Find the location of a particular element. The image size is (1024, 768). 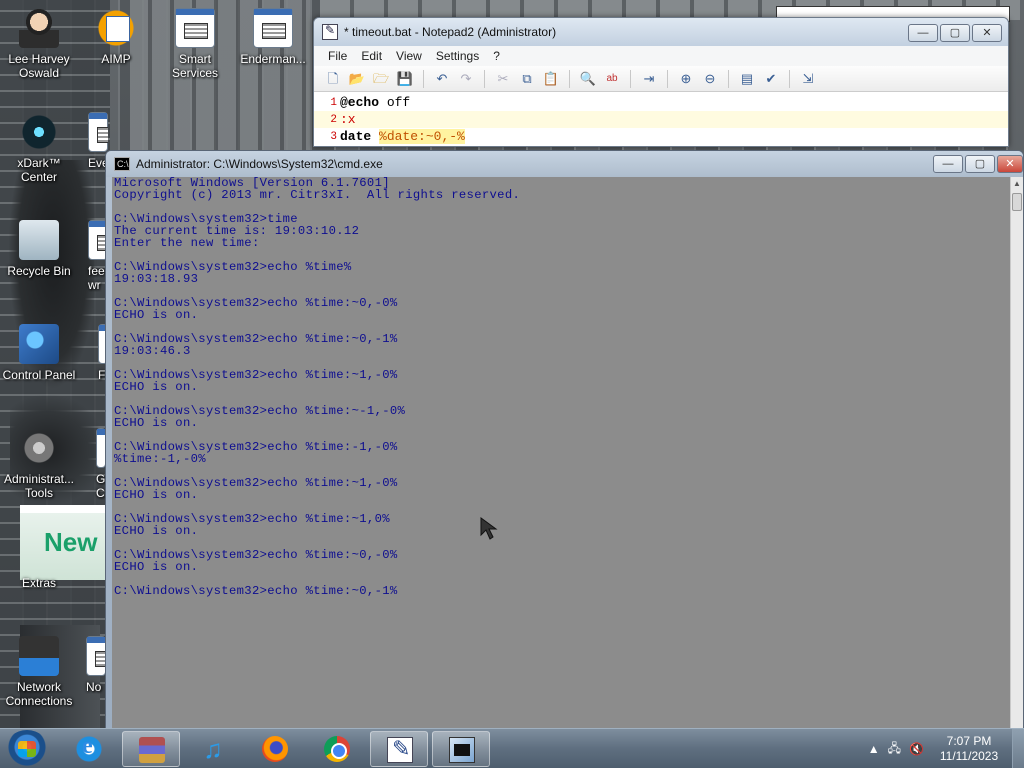

code-keyword: date is located at coordinates (356, 136).